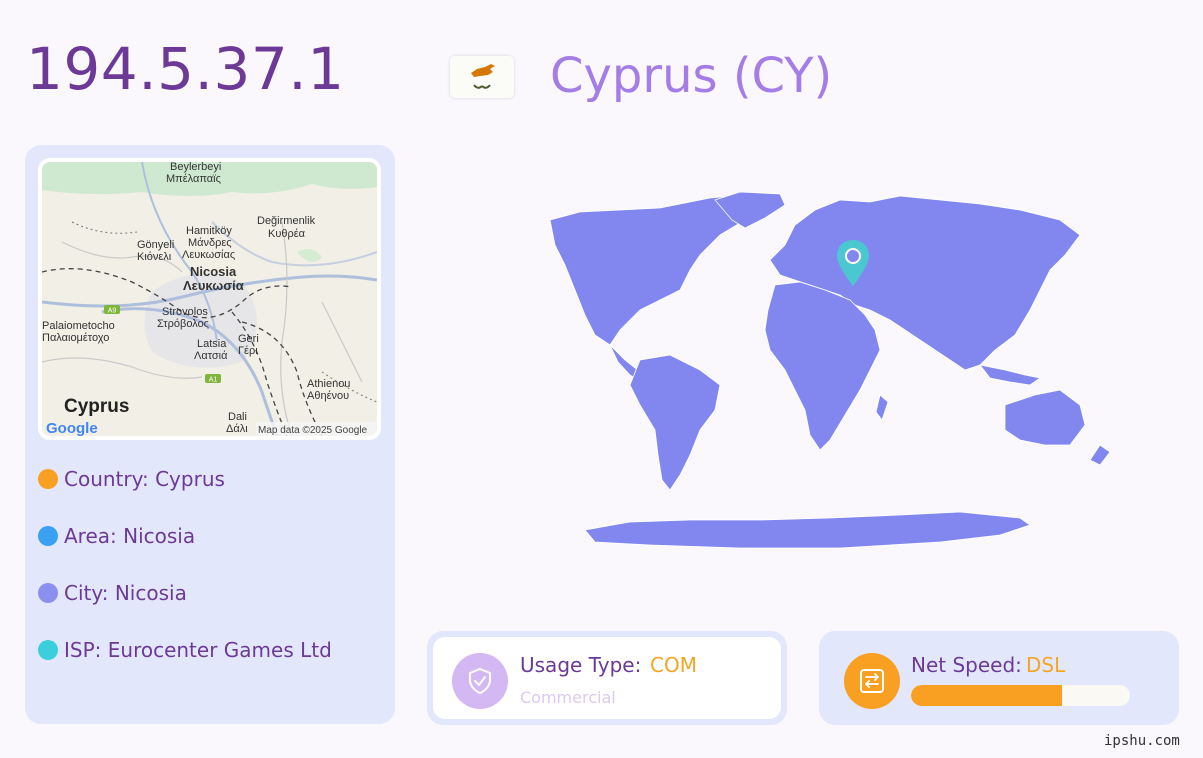 The height and width of the screenshot is (758, 1203). What do you see at coordinates (1142, 741) in the screenshot?
I see `site-watermark: ipshu.com` at bounding box center [1142, 741].